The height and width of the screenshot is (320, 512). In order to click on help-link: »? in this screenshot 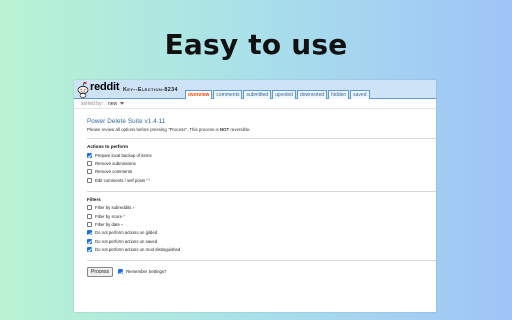, I will do `click(148, 180)`.